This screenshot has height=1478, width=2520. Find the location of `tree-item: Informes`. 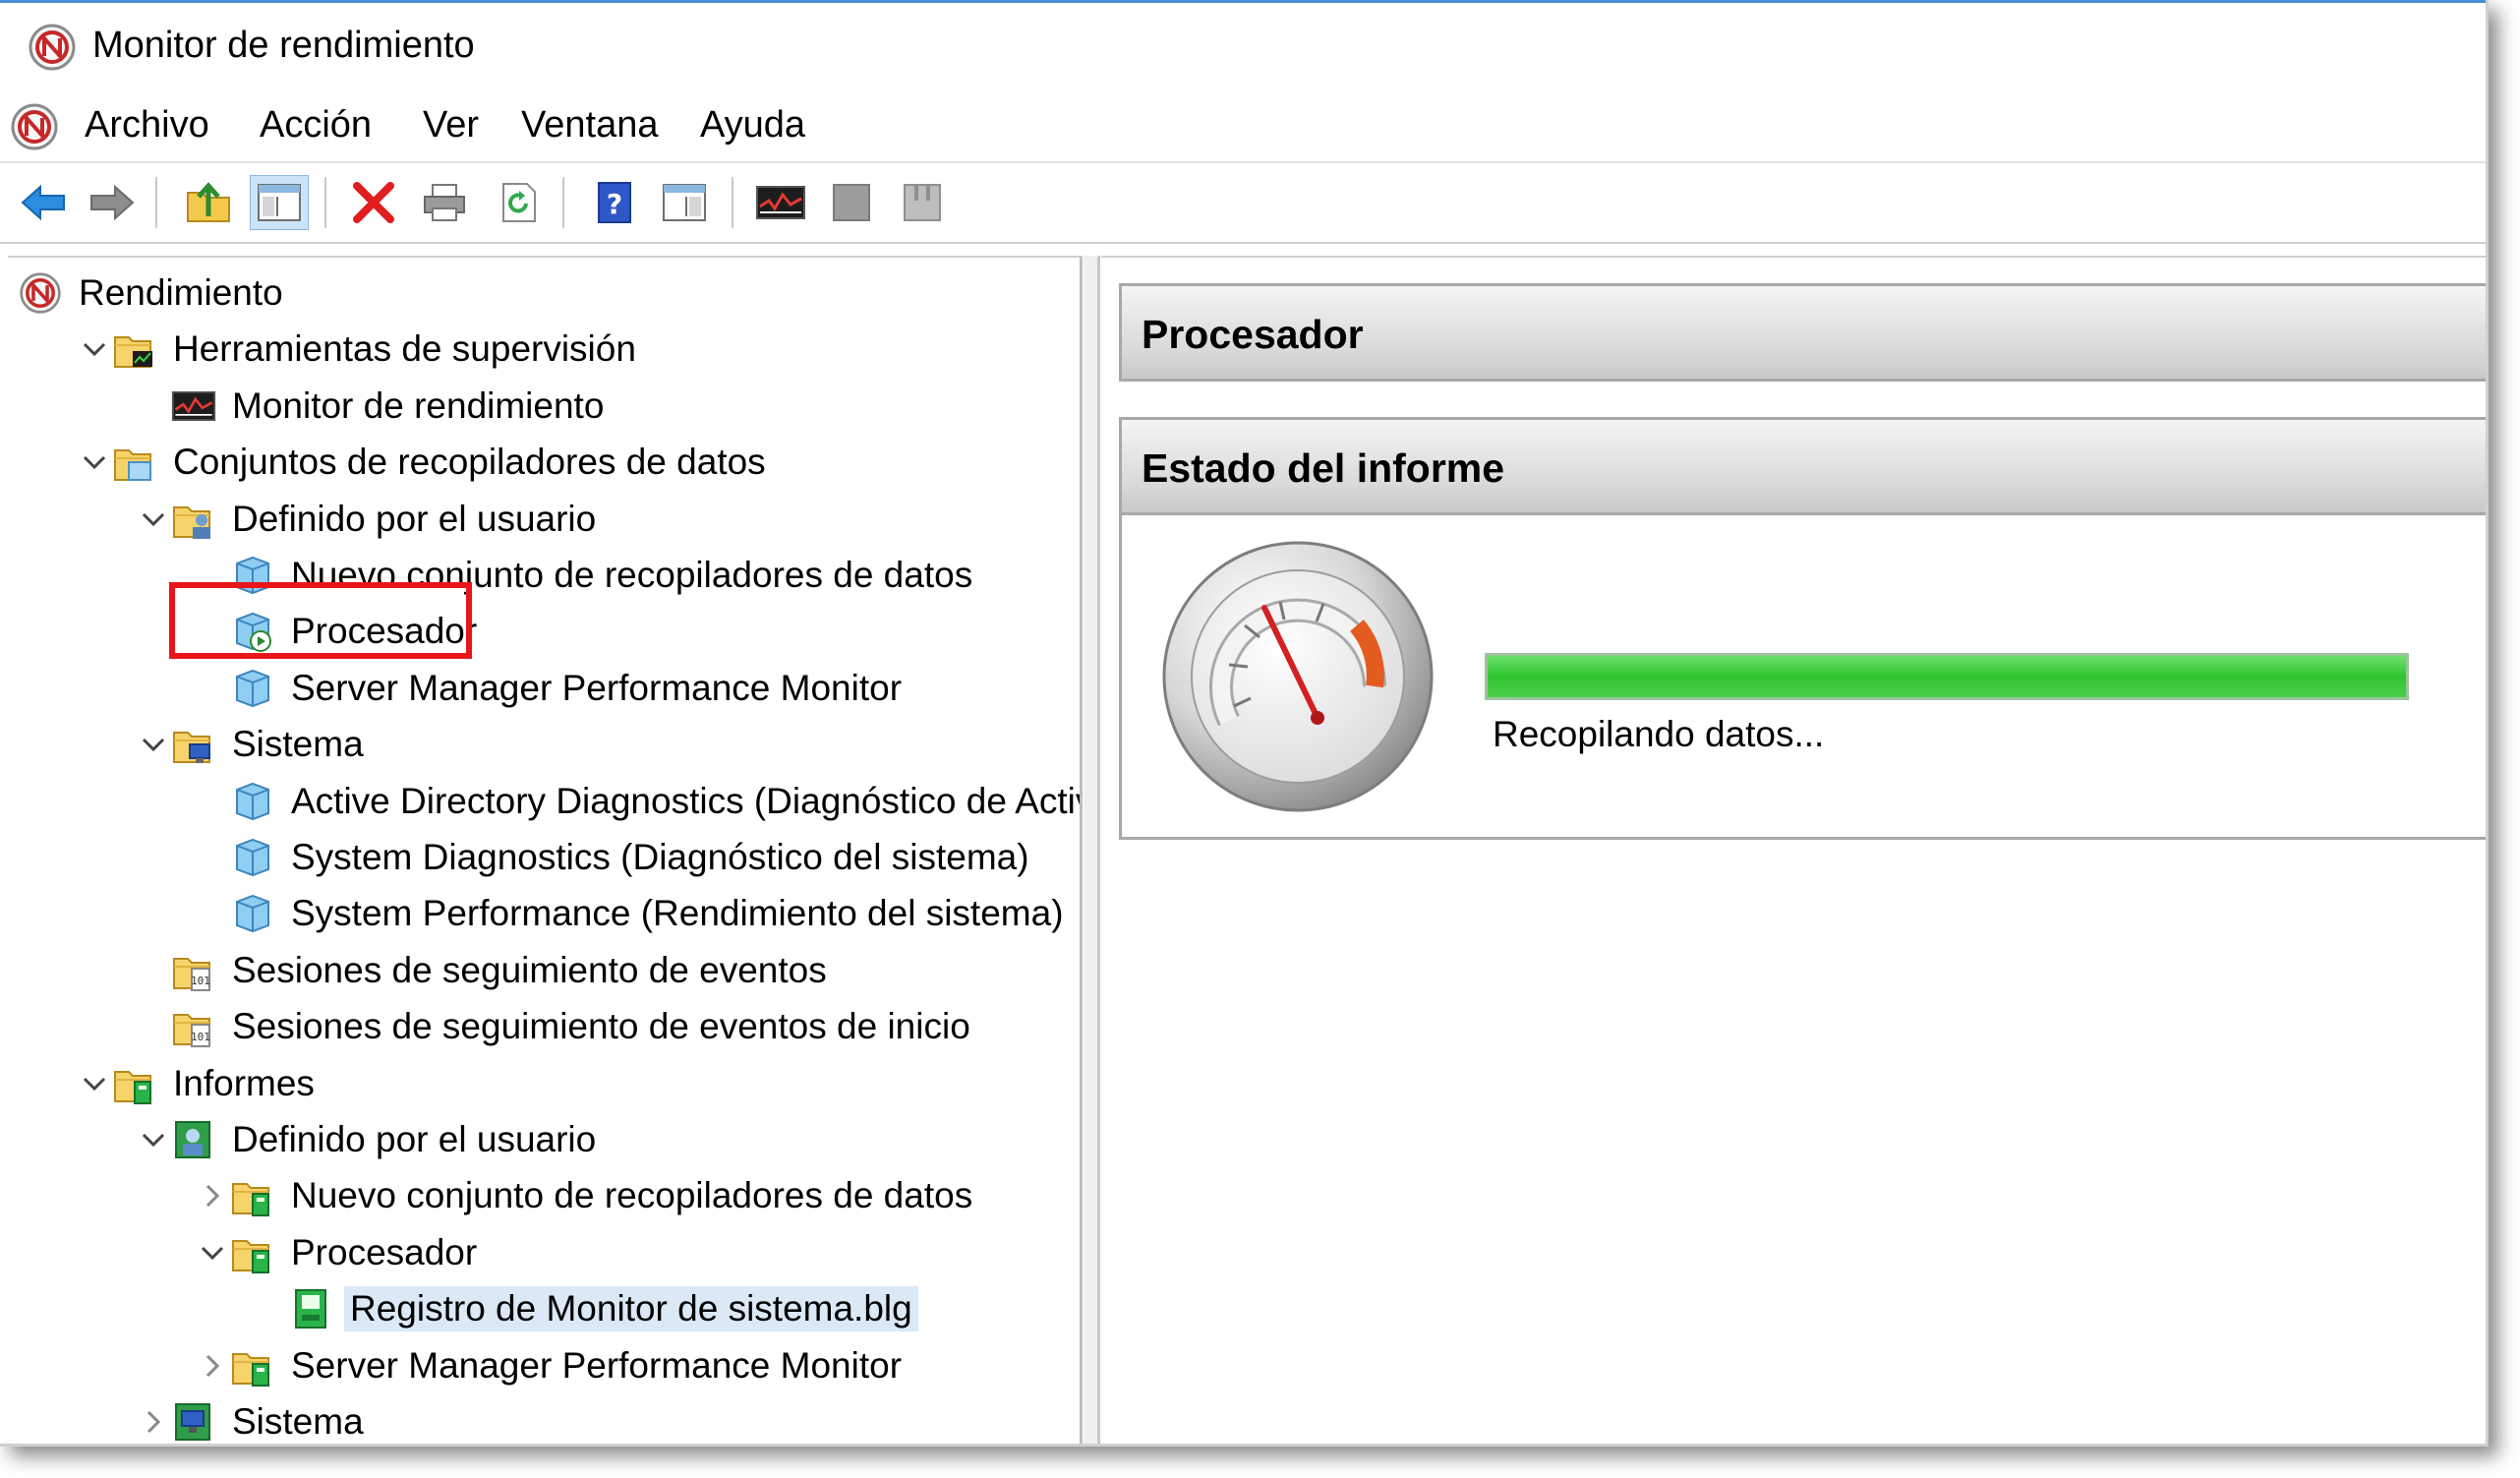

tree-item: Informes is located at coordinates (199, 1083).